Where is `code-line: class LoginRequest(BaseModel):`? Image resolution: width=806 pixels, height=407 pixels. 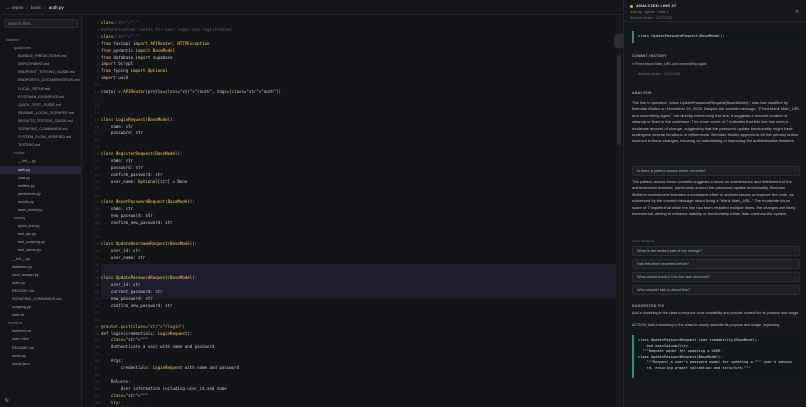
code-line: class LoginRequest(BaseModel): is located at coordinates (138, 119).